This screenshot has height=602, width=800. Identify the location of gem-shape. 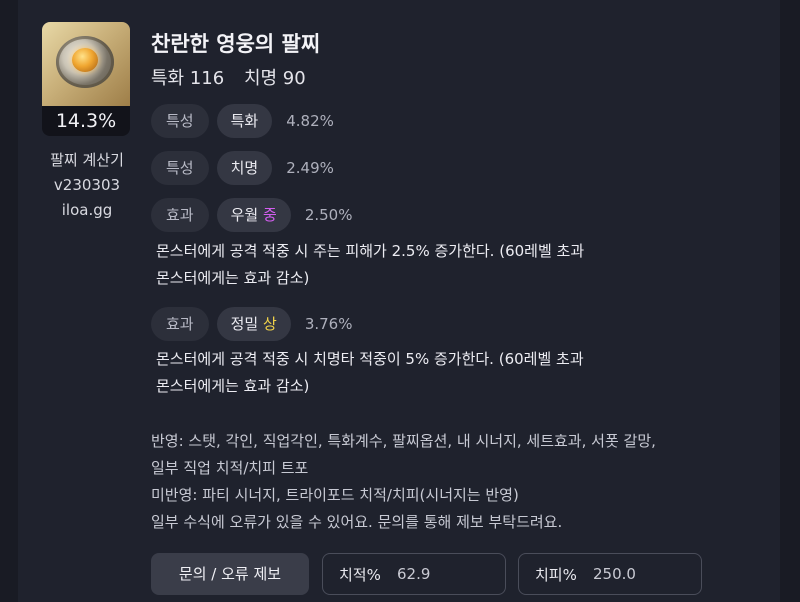
(85, 60).